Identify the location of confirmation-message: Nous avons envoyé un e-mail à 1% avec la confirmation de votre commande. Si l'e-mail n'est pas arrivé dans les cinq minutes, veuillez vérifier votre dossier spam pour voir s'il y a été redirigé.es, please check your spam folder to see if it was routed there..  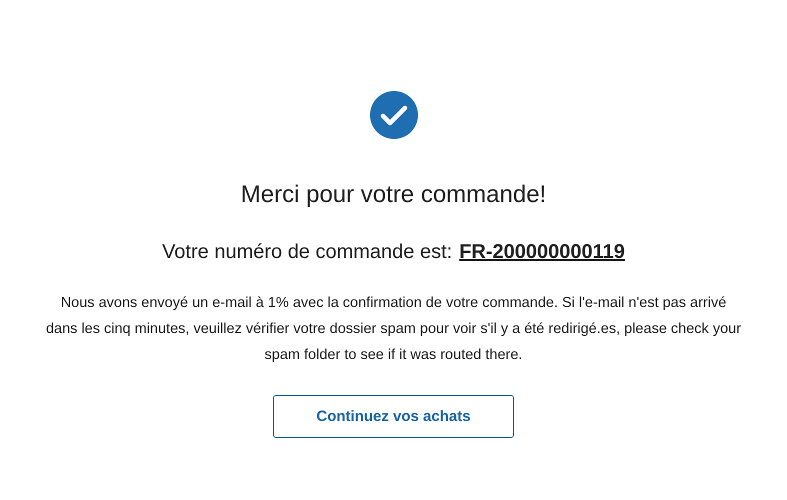
(393, 329).